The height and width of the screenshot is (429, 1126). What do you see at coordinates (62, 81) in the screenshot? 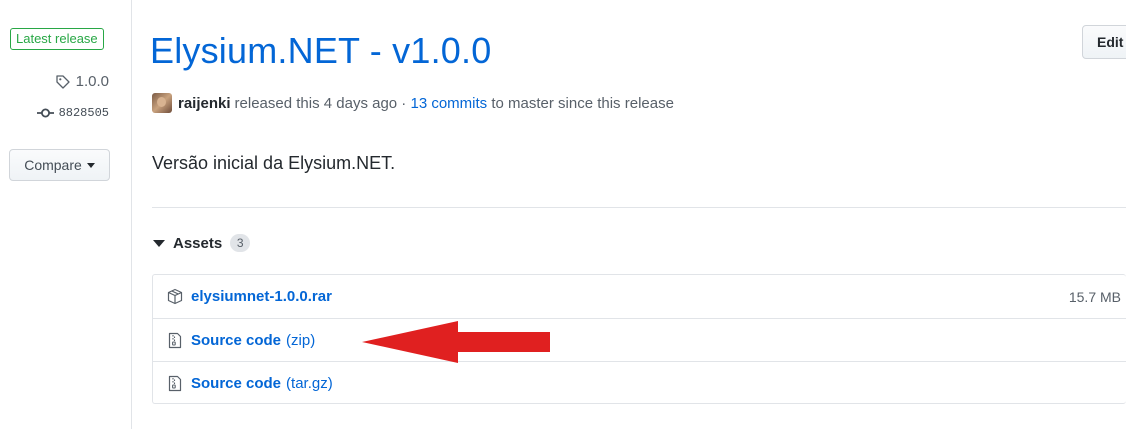
I see `tag-icon` at bounding box center [62, 81].